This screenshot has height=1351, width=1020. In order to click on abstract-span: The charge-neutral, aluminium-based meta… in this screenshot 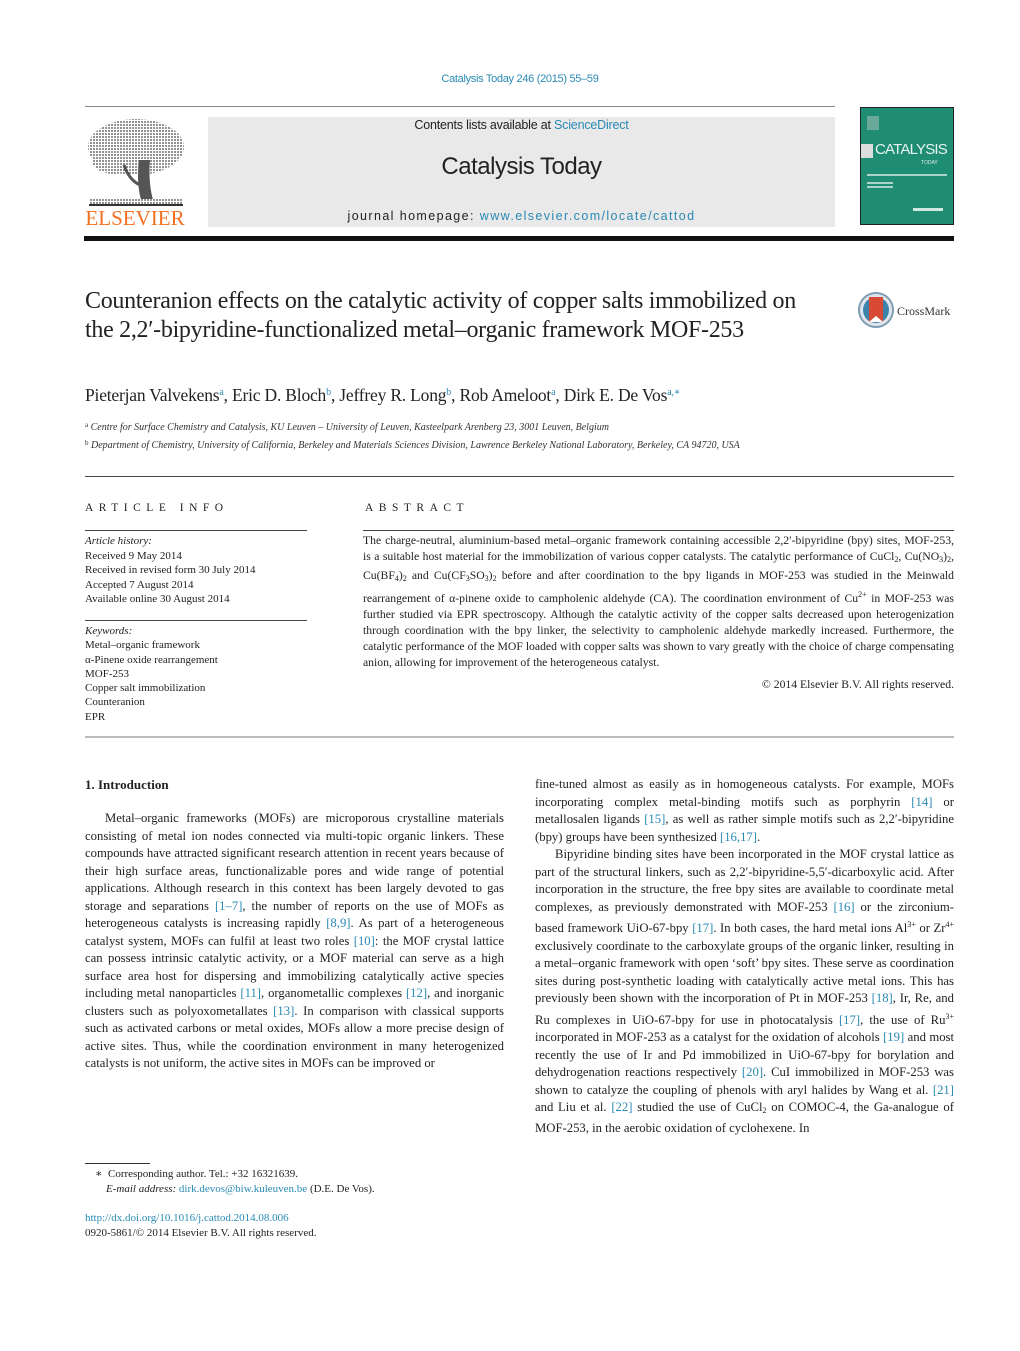, I will do `click(658, 548)`.